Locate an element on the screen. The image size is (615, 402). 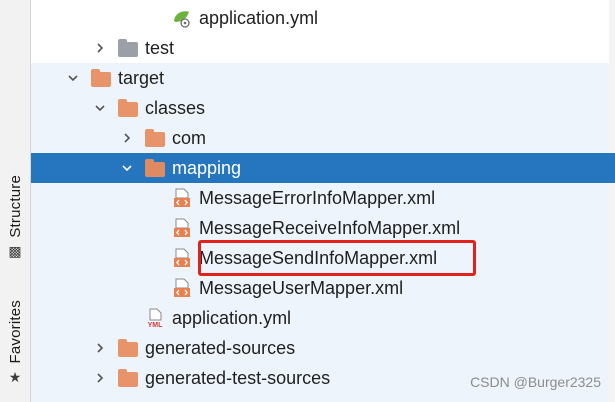
tree-row: com is located at coordinates (323, 138).